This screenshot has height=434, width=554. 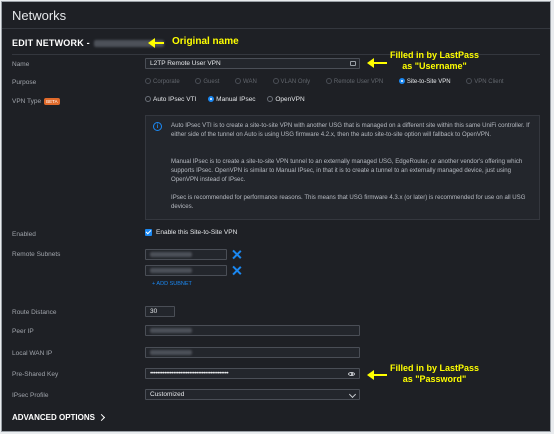 I want to click on purpose-option-guest: Guest, so click(x=207, y=81).